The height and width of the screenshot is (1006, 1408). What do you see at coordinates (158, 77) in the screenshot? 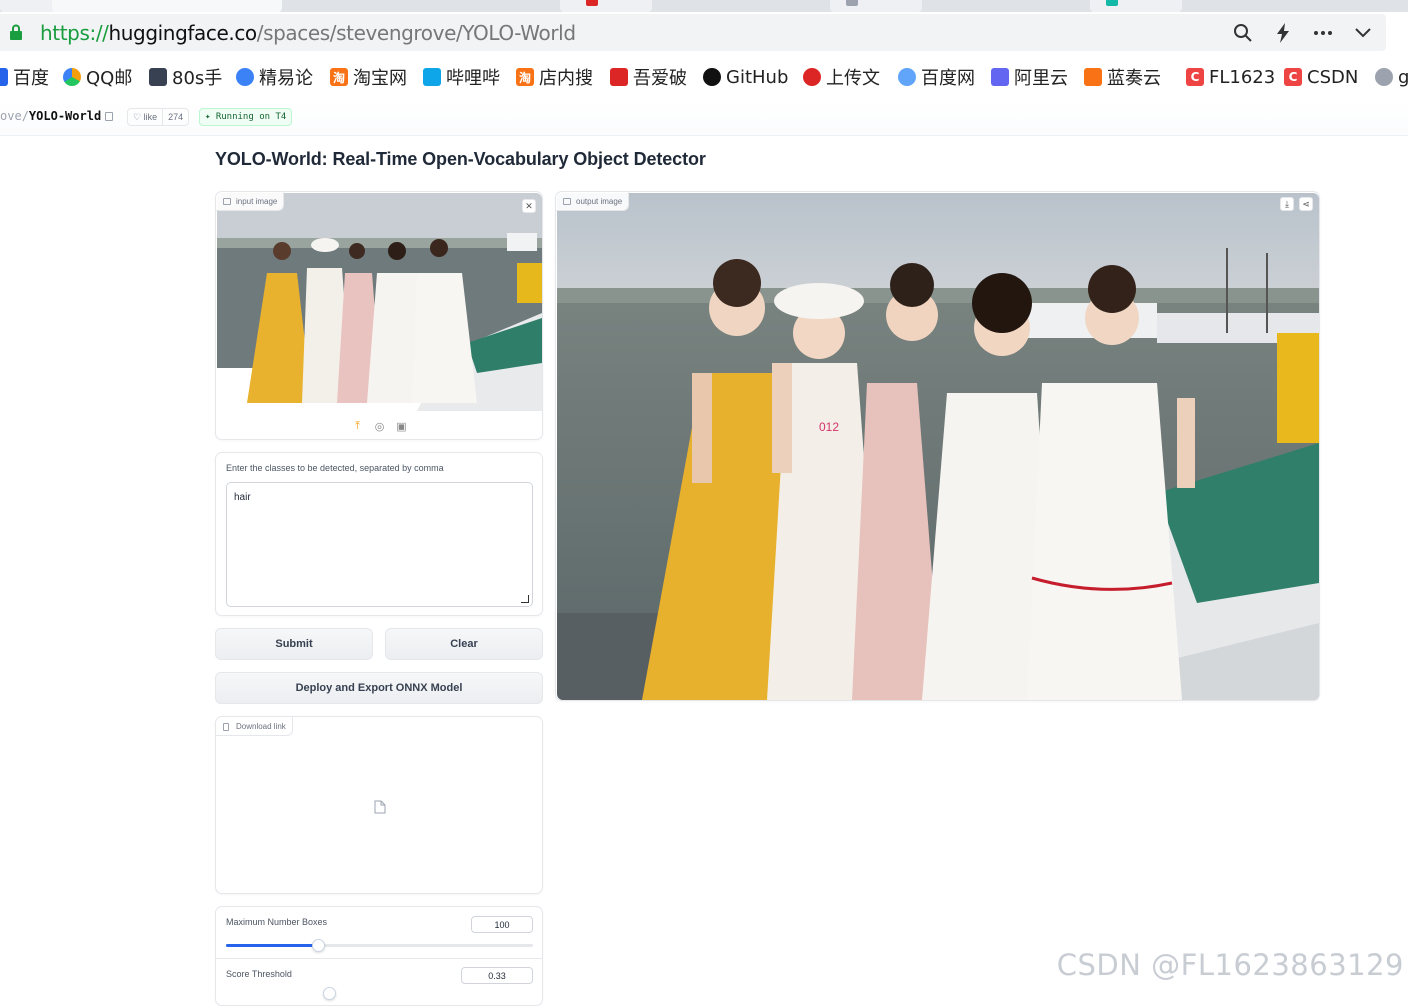
I see `clapper-icon` at bounding box center [158, 77].